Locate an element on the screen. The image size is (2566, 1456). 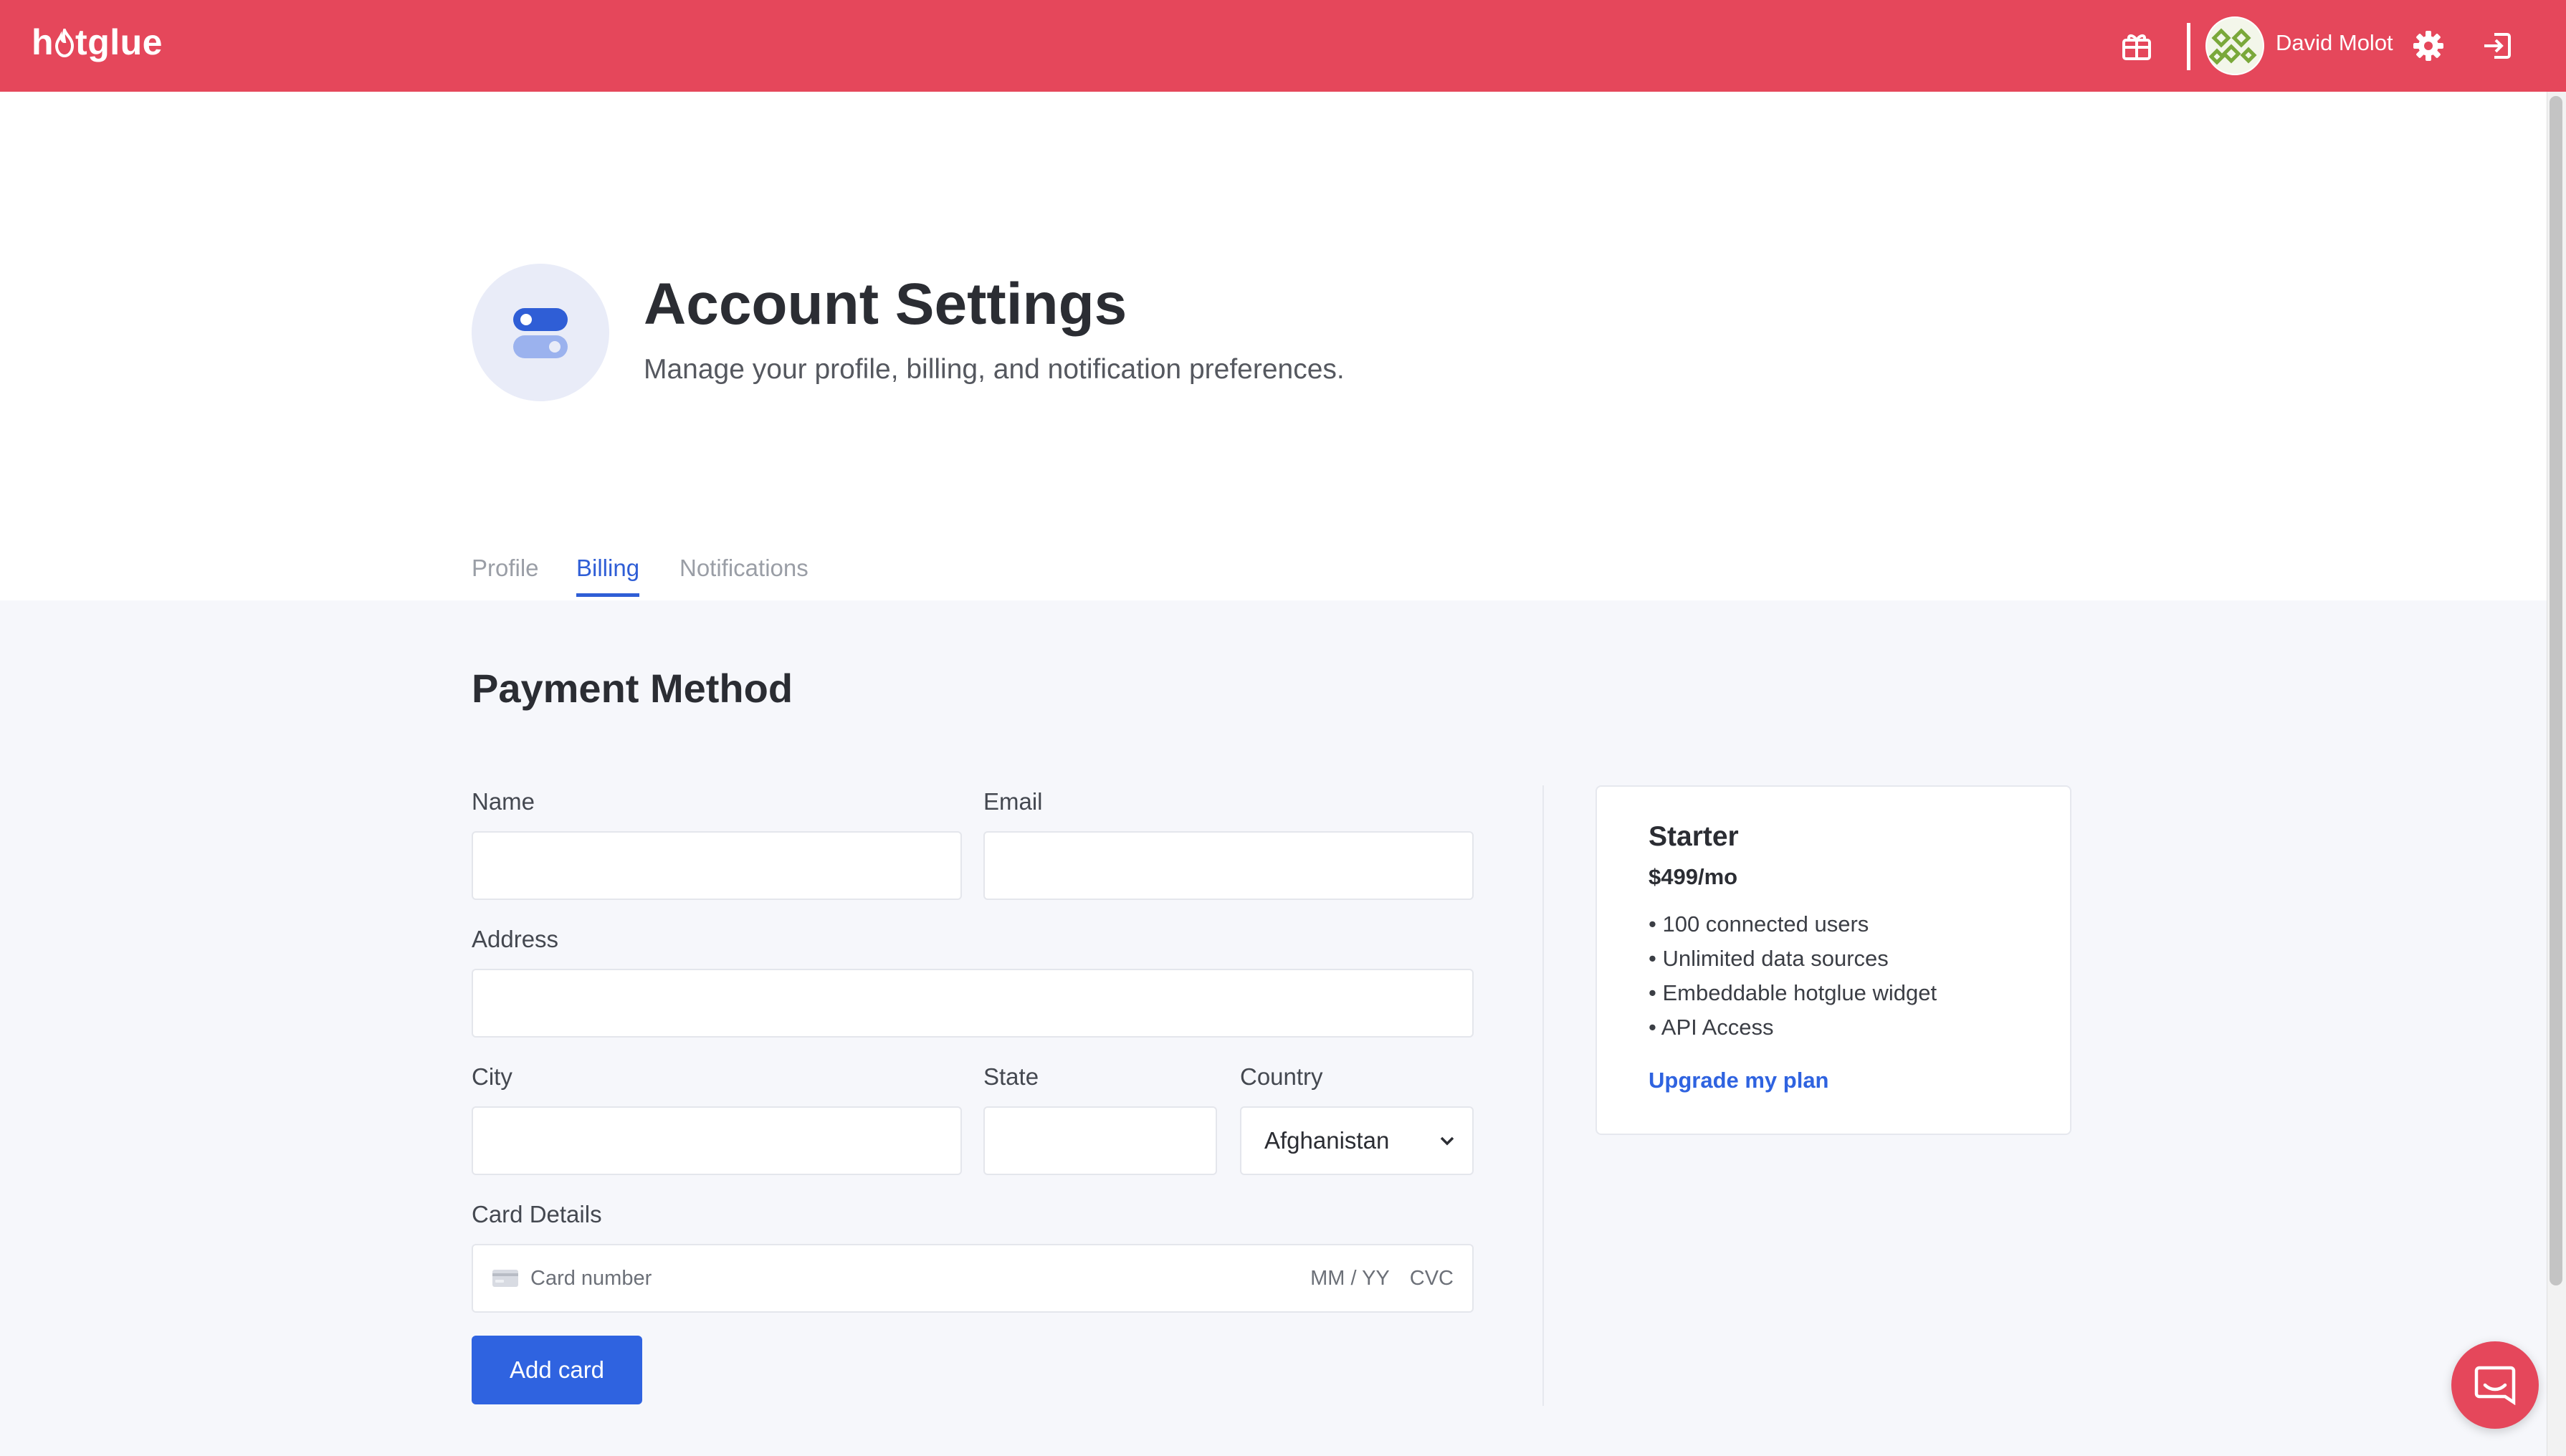
card-details-label: Card Details is located at coordinates (537, 1214).